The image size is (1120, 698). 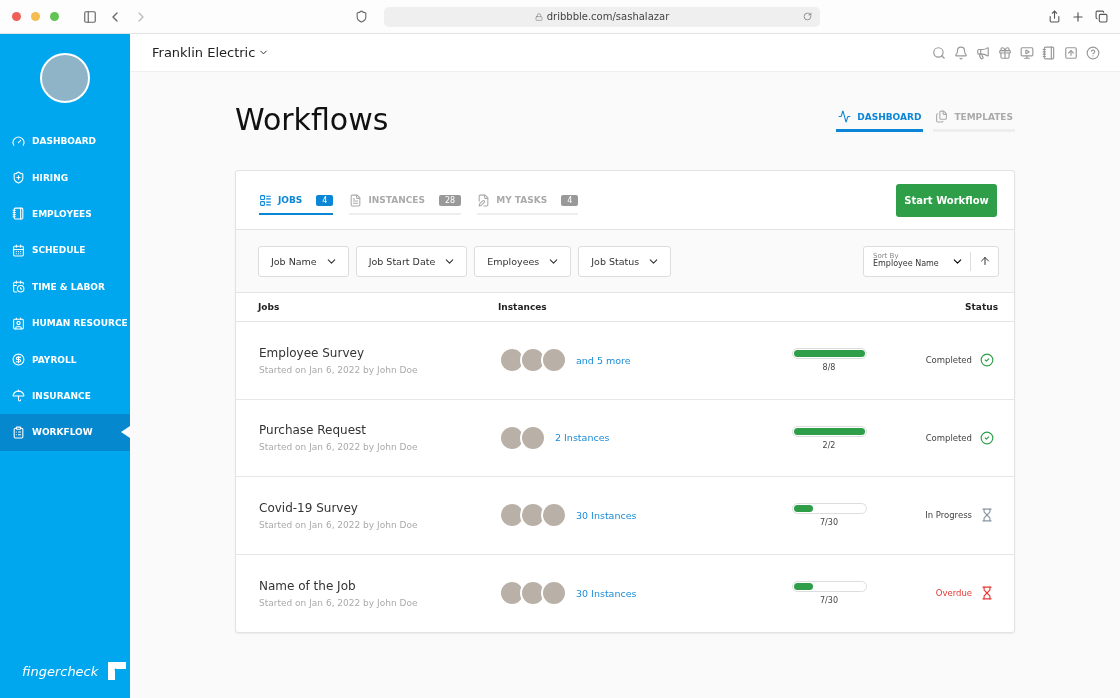 What do you see at coordinates (65, 359) in the screenshot?
I see `sidebar-item: PAYROLL` at bounding box center [65, 359].